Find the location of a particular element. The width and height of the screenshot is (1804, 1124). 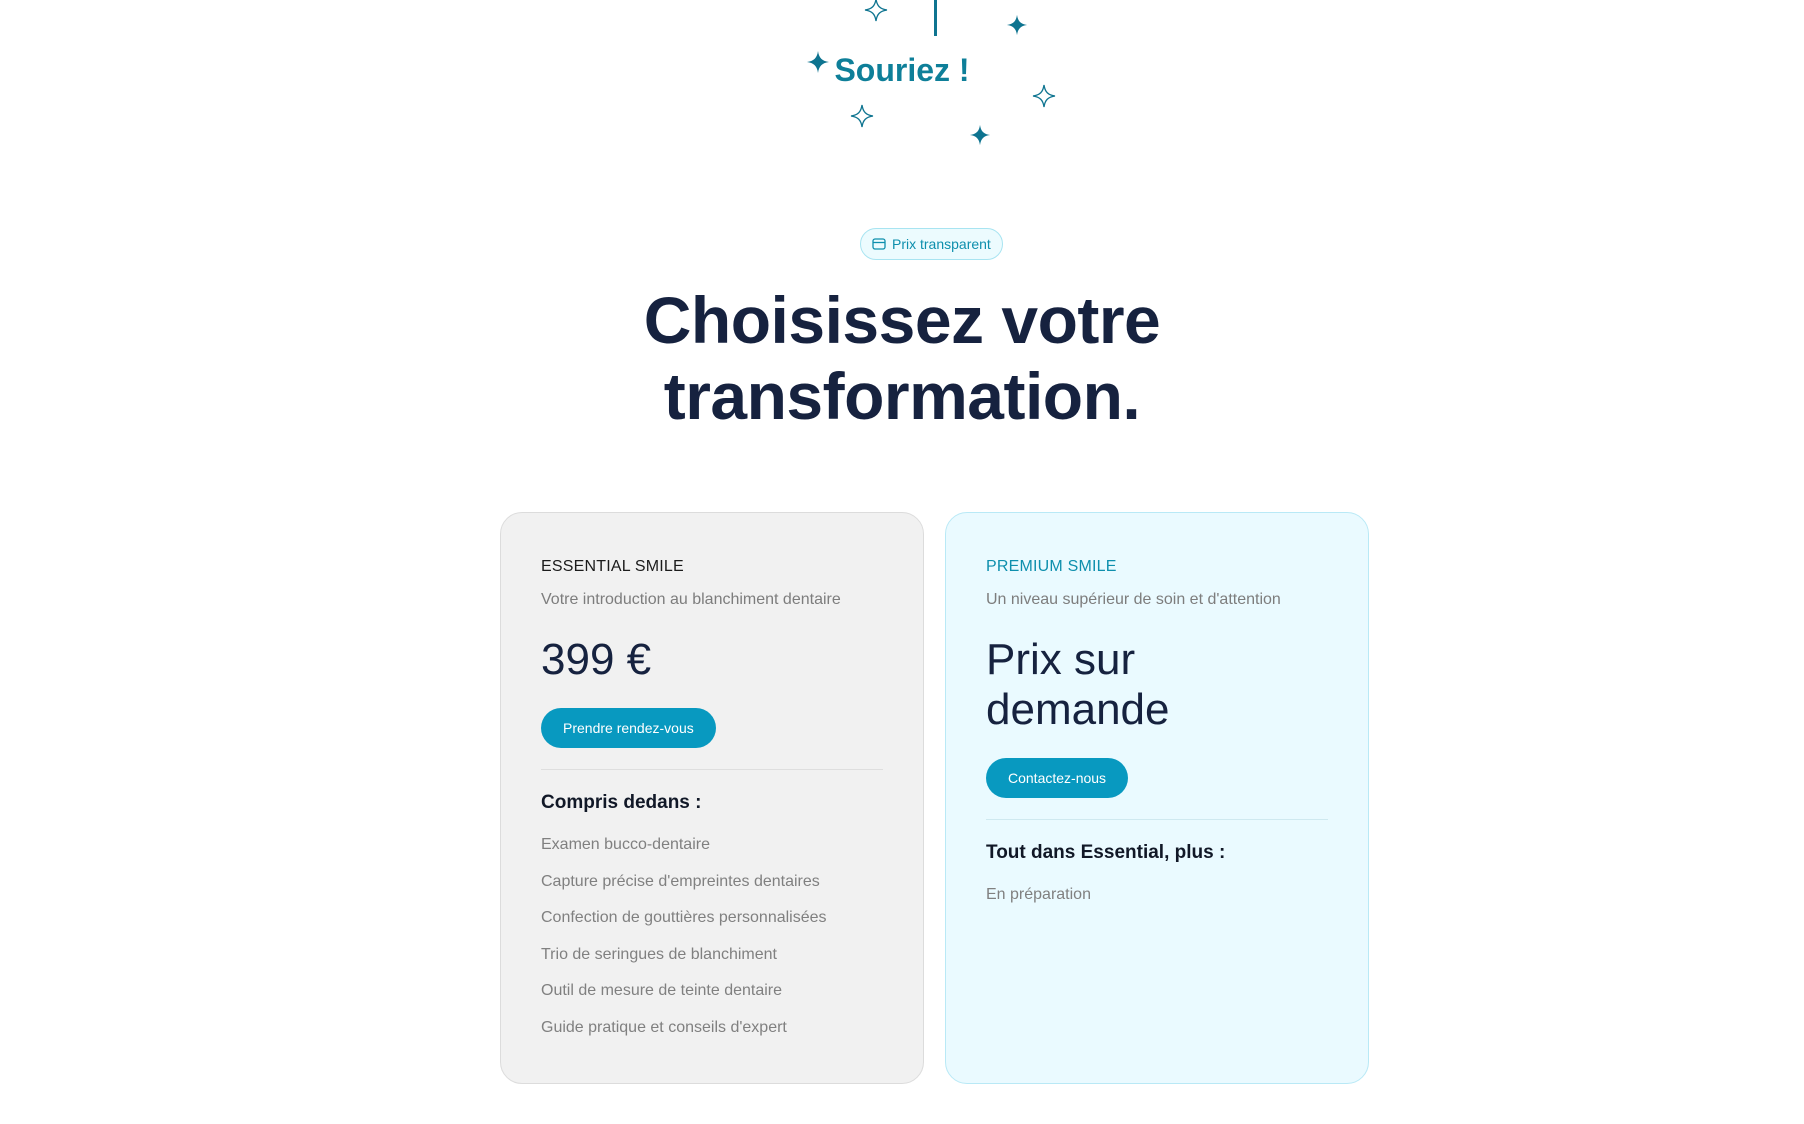

contact-us-button: Contactez-nous is located at coordinates (1057, 778).